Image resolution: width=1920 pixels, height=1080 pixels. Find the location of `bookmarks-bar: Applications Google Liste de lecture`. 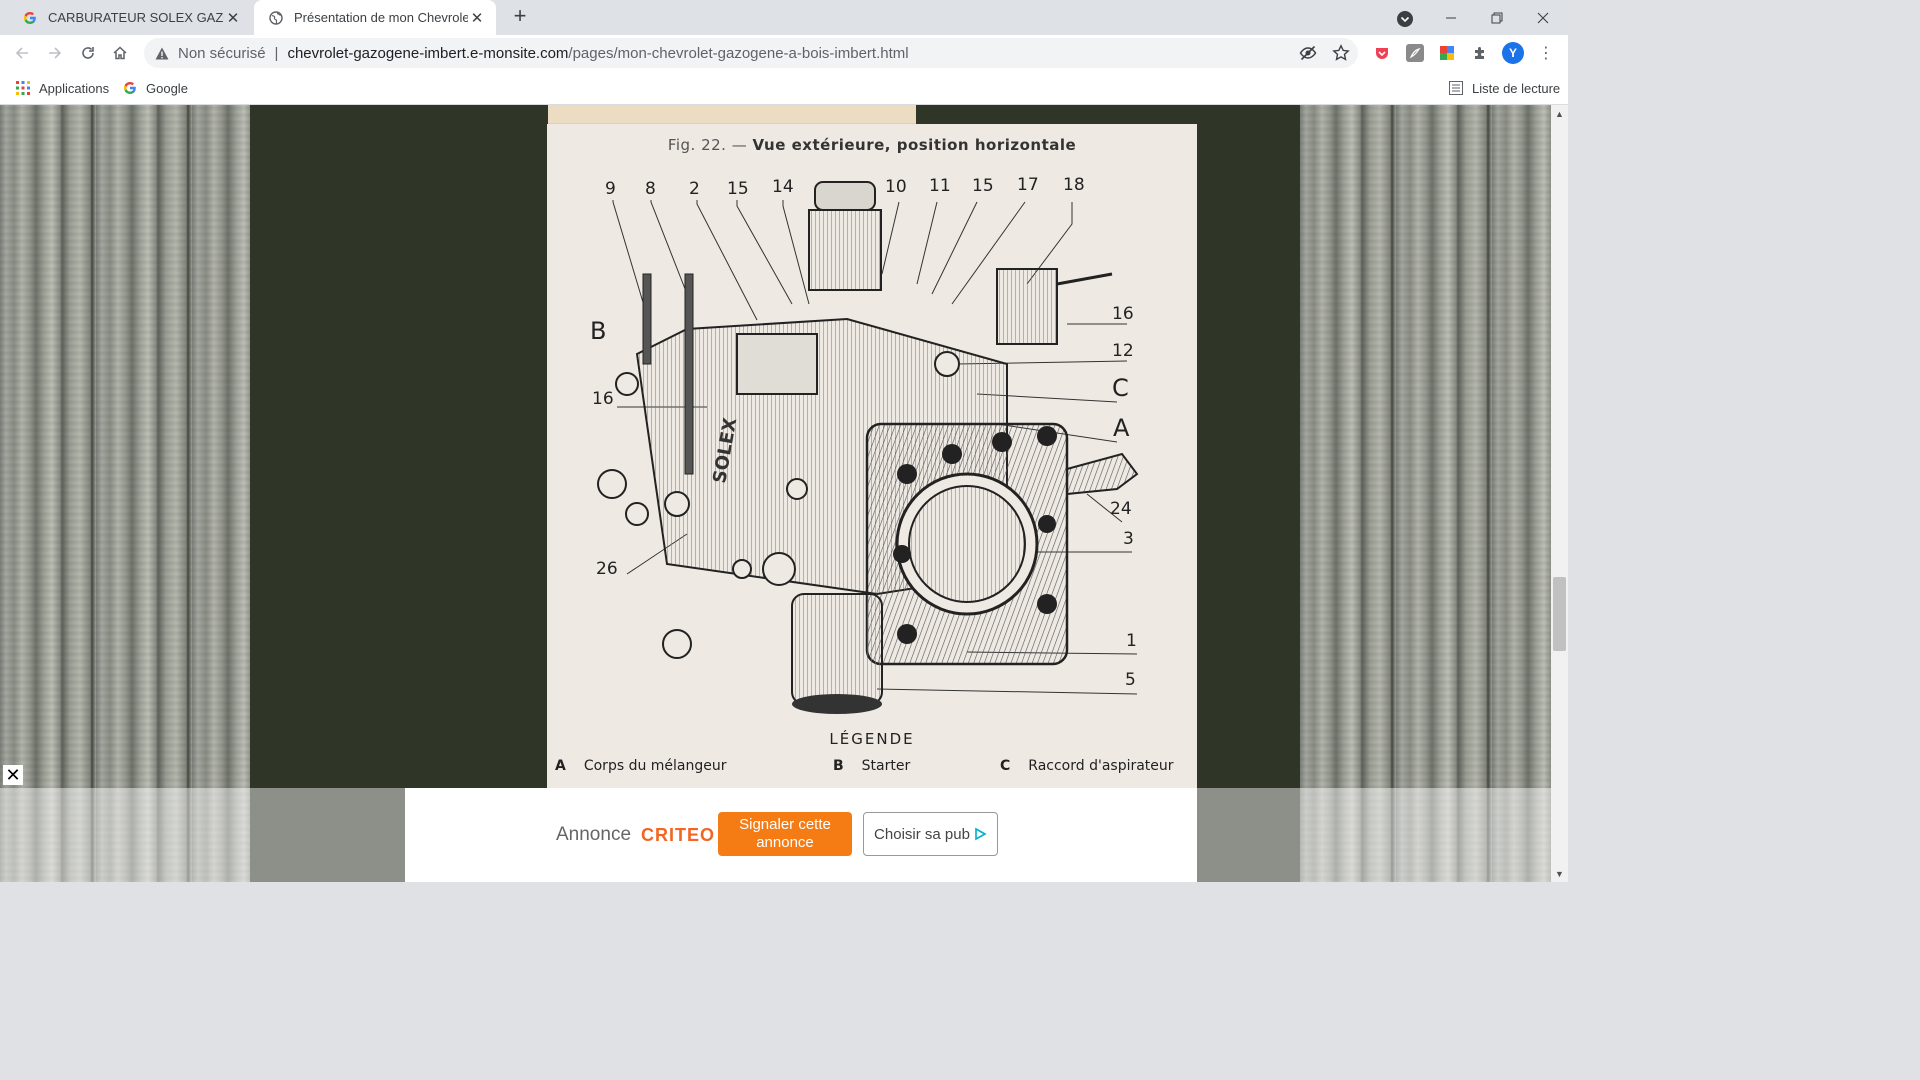

bookmarks-bar: Applications Google Liste de lecture is located at coordinates (784, 88).